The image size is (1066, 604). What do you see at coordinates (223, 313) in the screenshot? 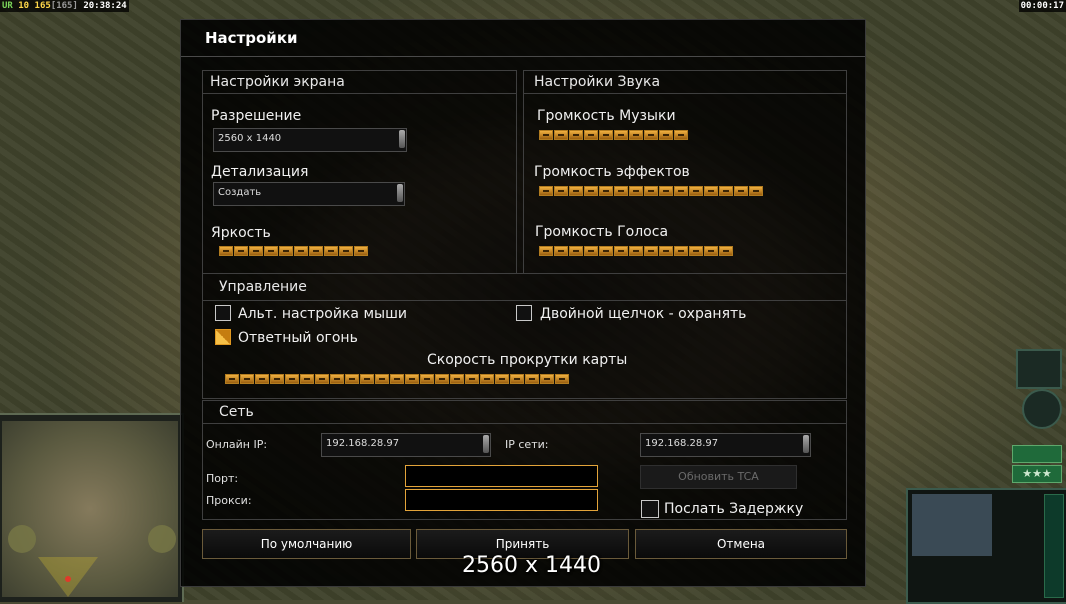
I see `alt-mouse-checkbox` at bounding box center [223, 313].